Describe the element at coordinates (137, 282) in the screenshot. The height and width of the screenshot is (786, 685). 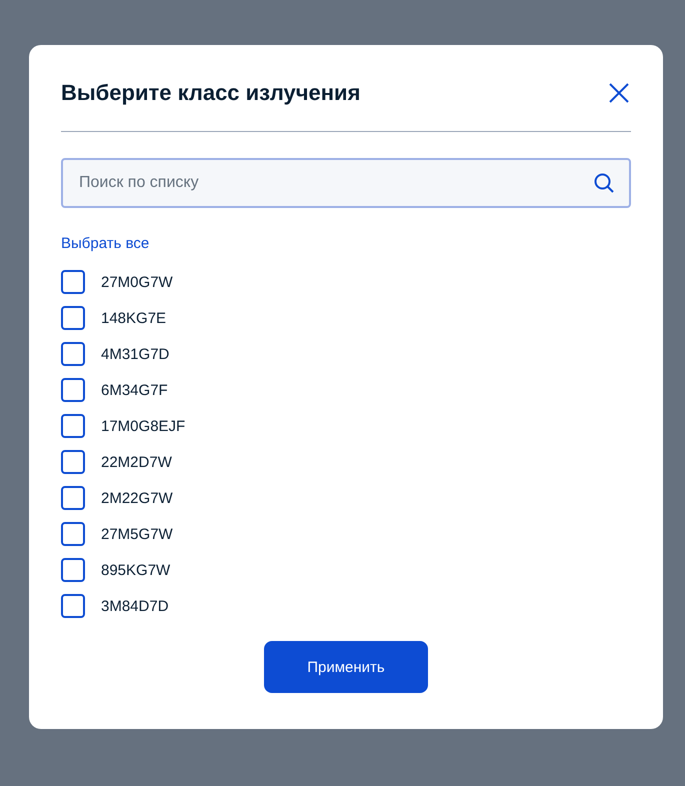
I see `option-label: 27M0G7W` at that location.